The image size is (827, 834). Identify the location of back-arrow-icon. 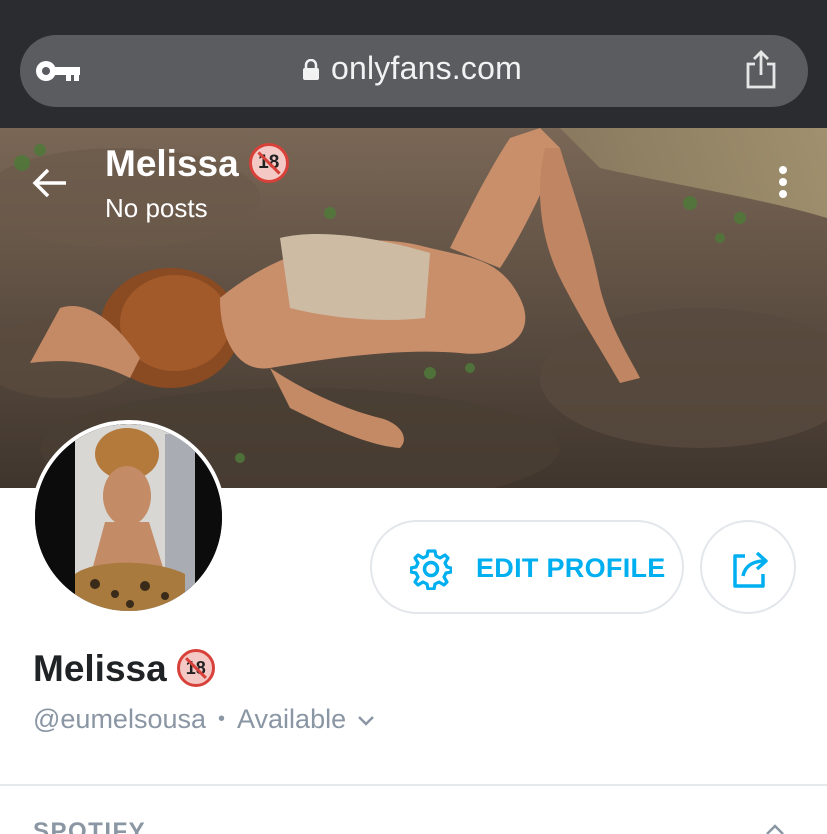
(50, 183).